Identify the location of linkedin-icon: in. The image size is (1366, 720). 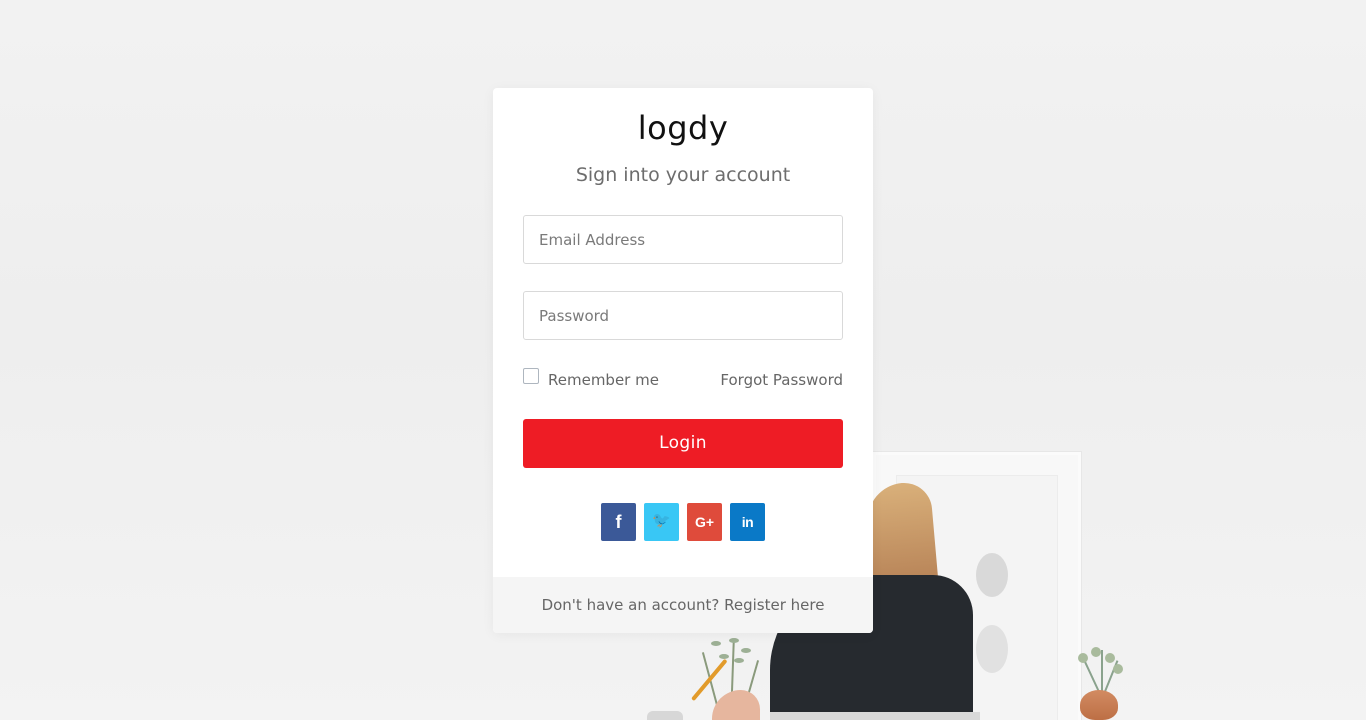
(747, 522).